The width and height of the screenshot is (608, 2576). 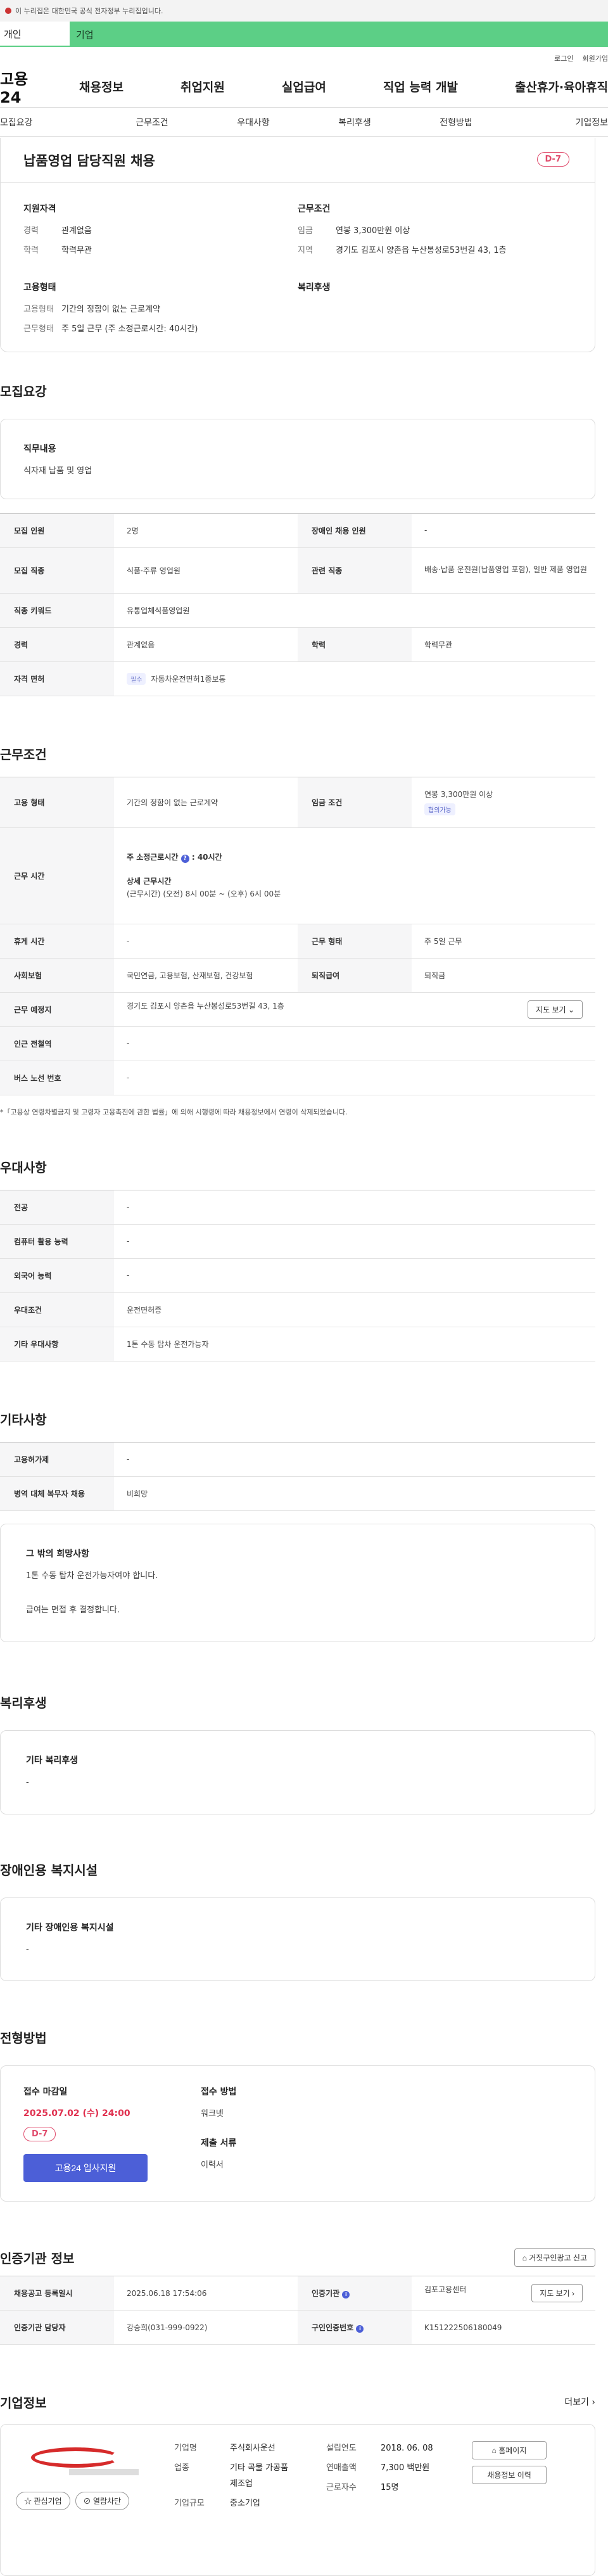 I want to click on subnav-company: 기업정보, so click(x=557, y=122).